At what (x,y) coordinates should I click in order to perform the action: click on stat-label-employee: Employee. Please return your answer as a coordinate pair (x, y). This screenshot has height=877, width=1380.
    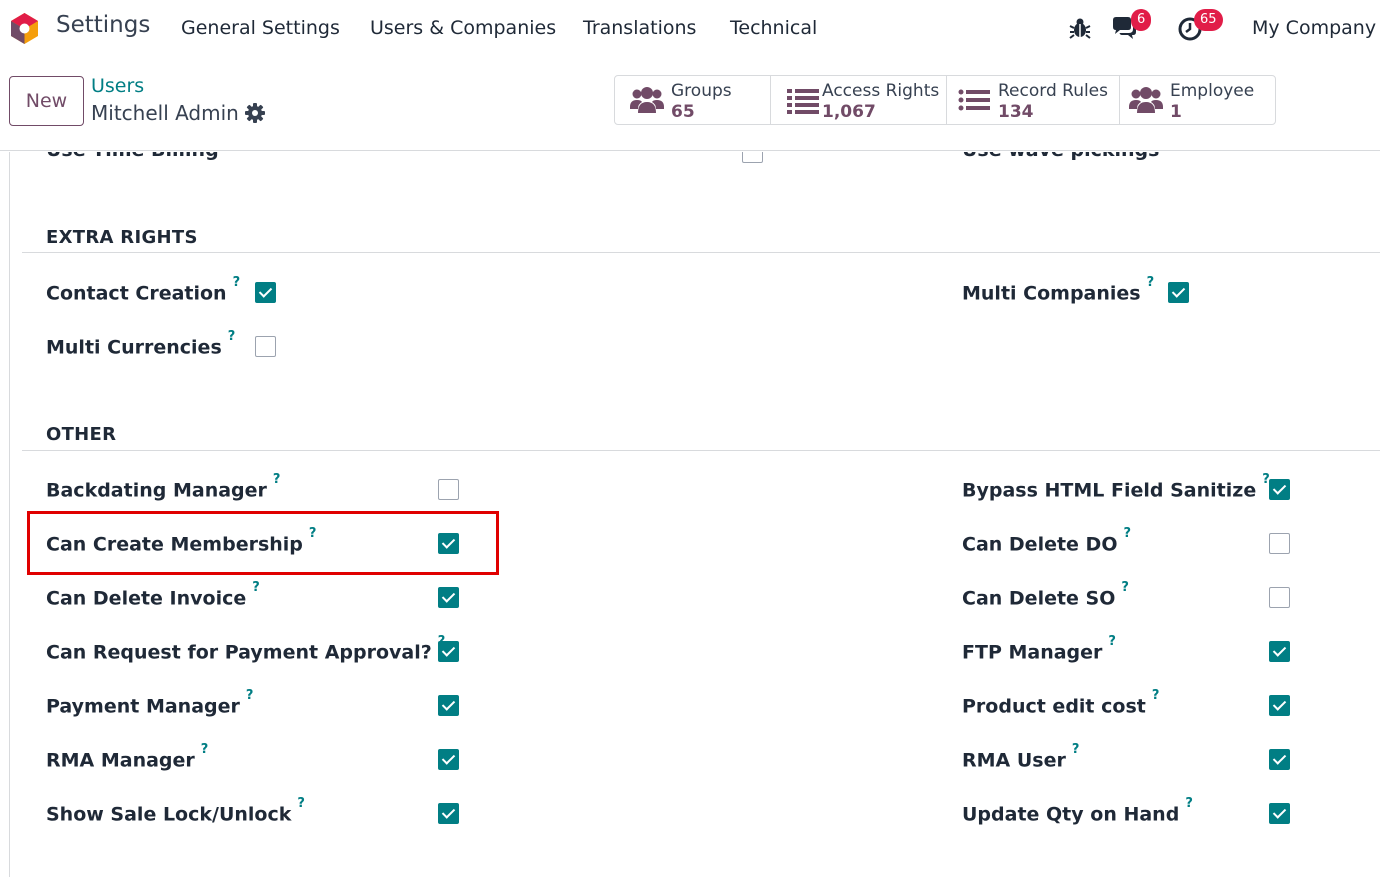
    Looking at the image, I should click on (1212, 91).